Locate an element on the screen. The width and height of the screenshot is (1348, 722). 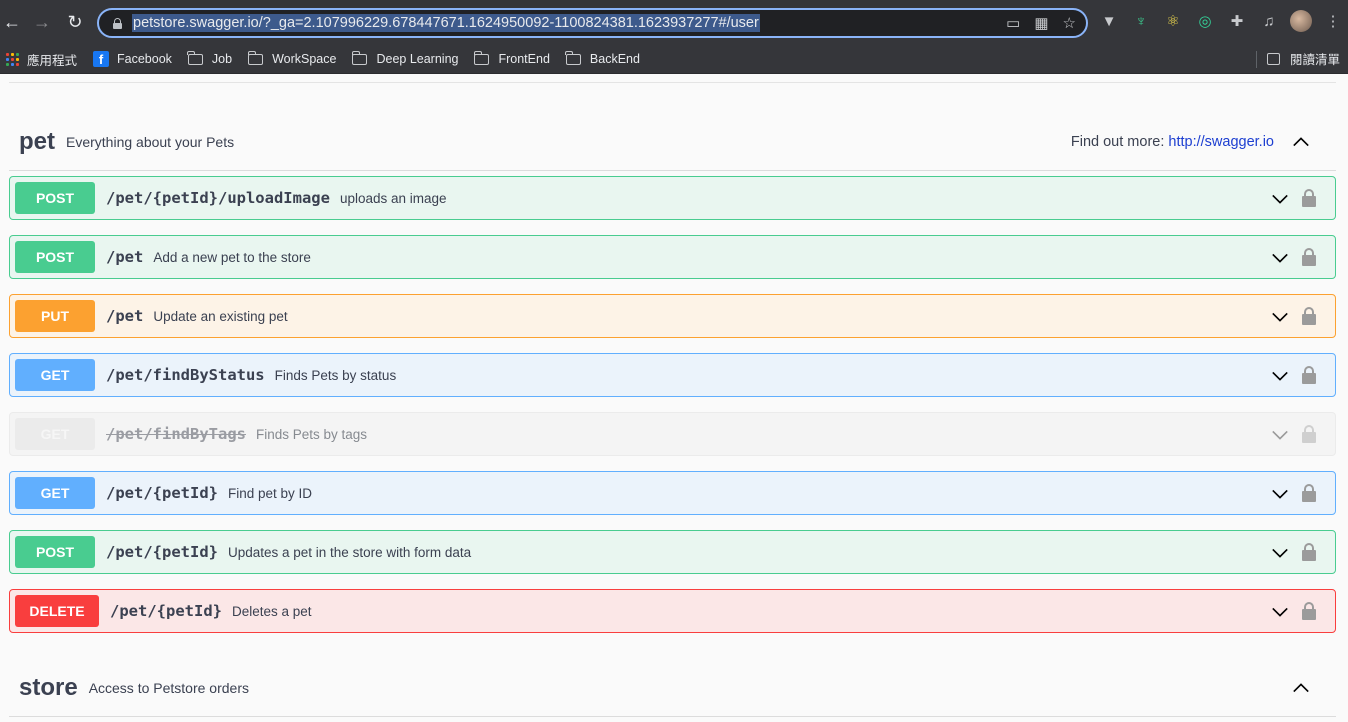
operation-summary: Add a new pet to the store is located at coordinates (232, 257).